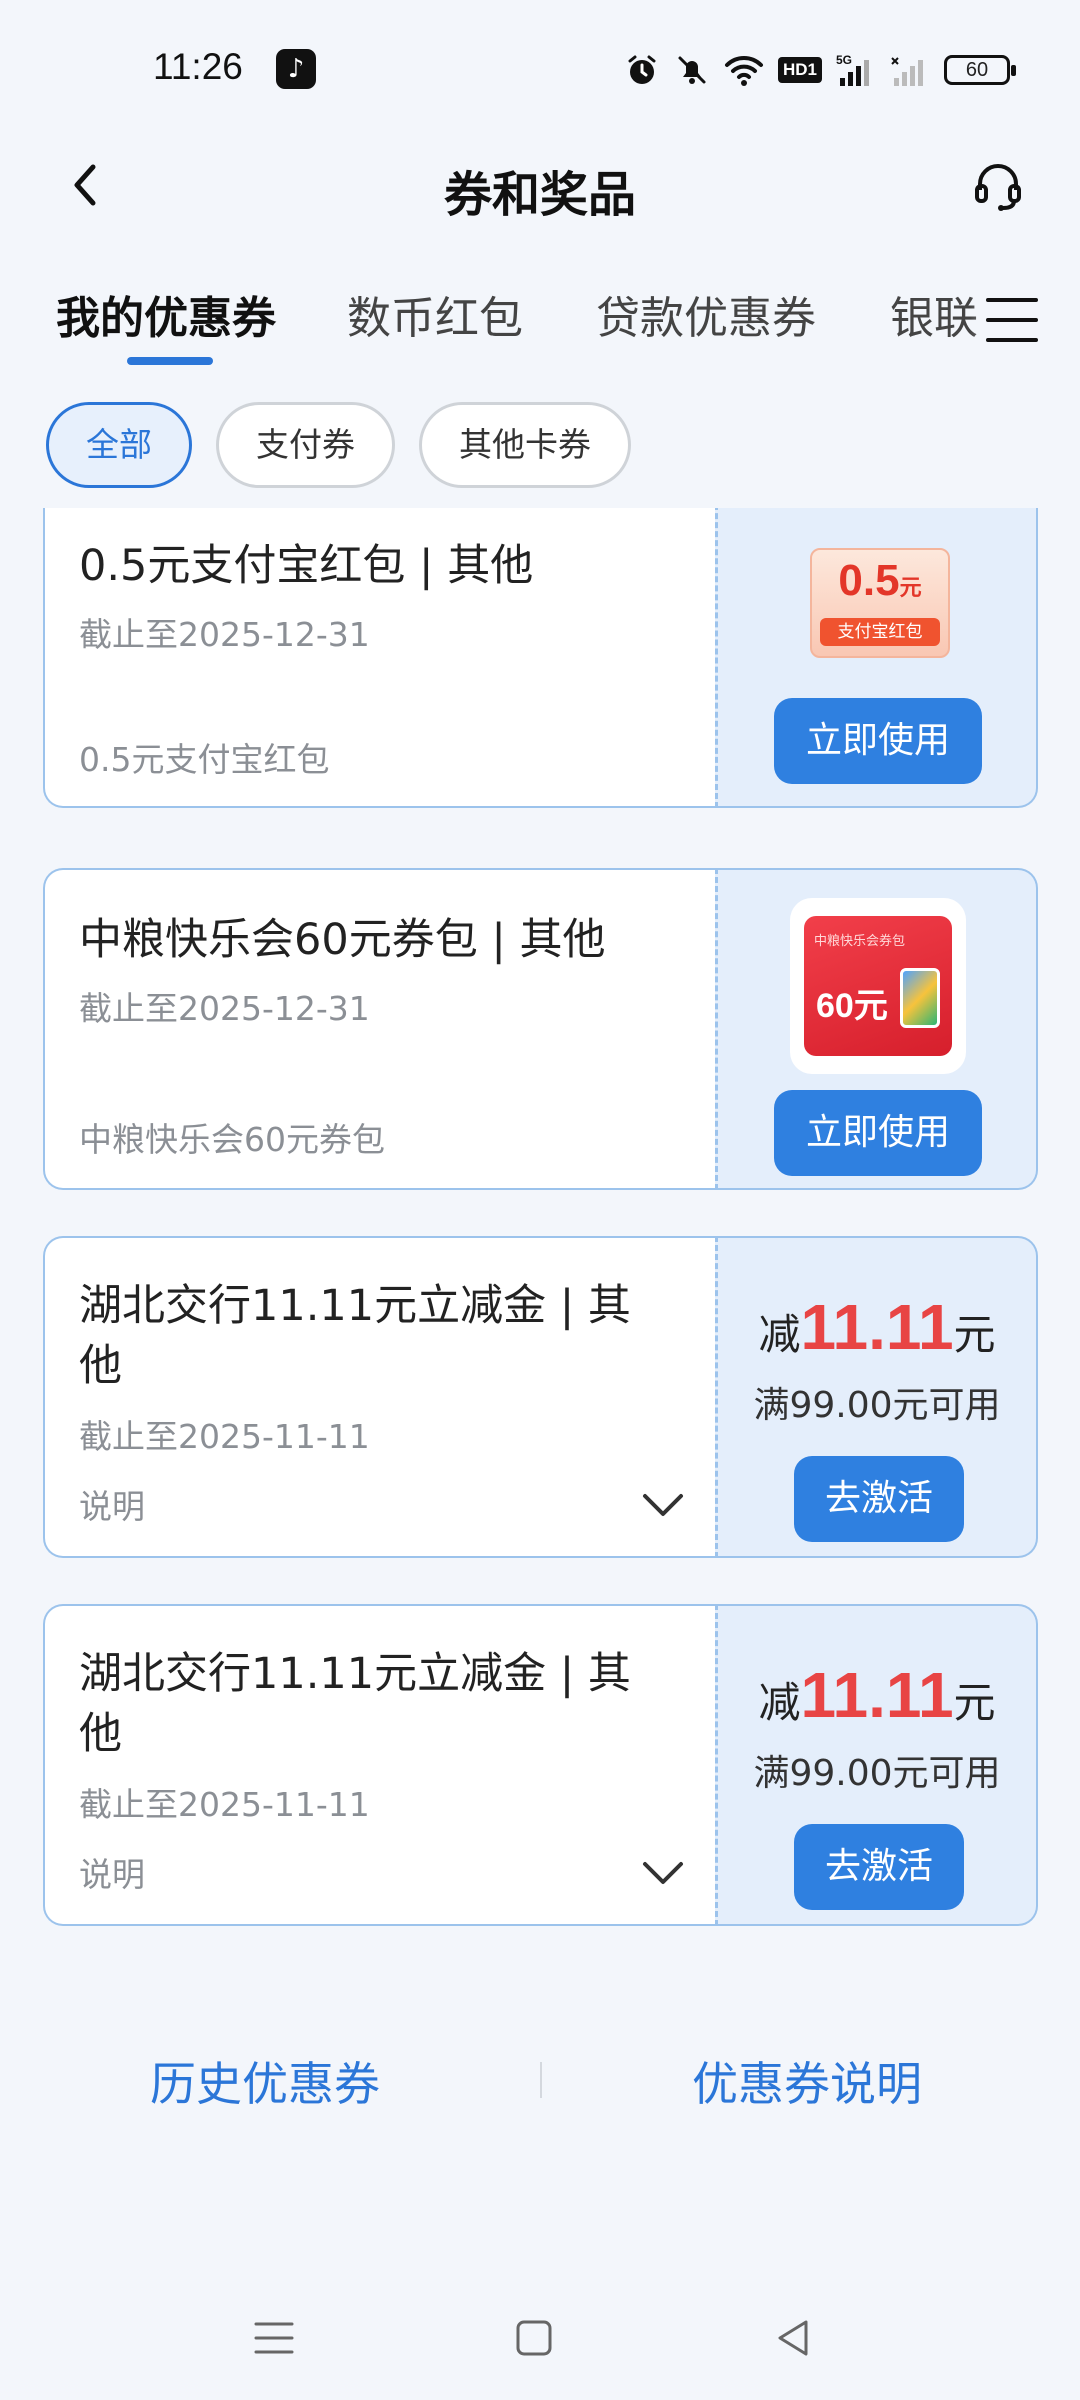 This screenshot has height=2400, width=1080. What do you see at coordinates (880, 632) in the screenshot?
I see `thumb-label: 支付宝红包` at bounding box center [880, 632].